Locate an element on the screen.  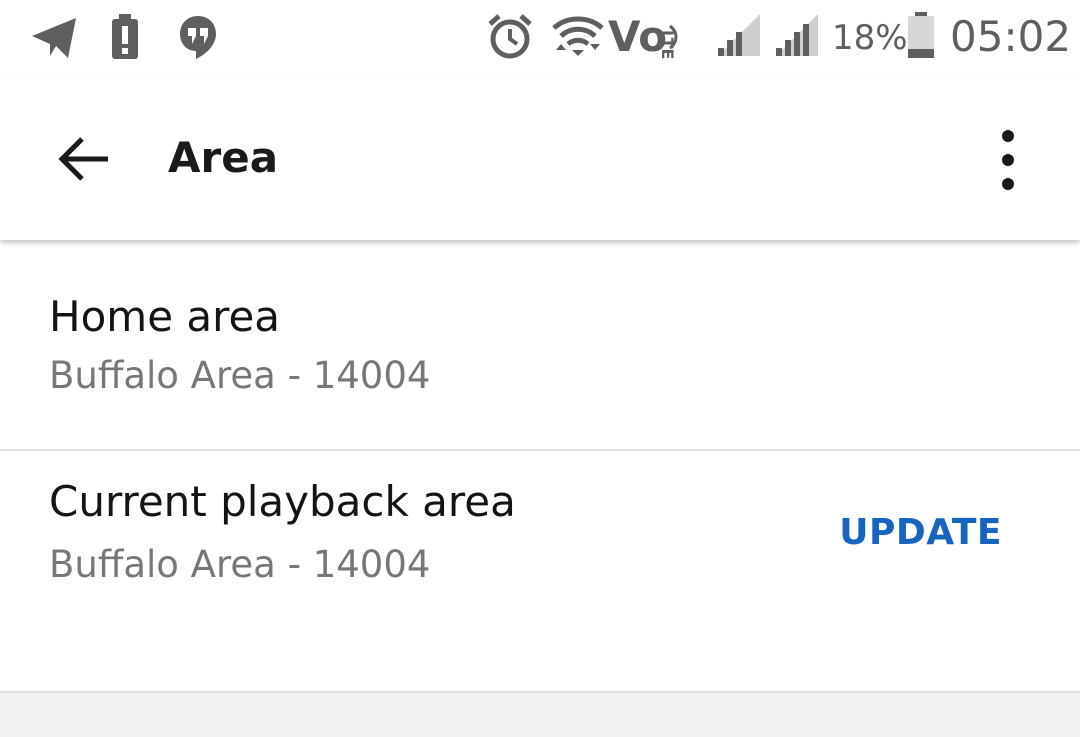
lte-icon: LTE is located at coordinates (667, 45).